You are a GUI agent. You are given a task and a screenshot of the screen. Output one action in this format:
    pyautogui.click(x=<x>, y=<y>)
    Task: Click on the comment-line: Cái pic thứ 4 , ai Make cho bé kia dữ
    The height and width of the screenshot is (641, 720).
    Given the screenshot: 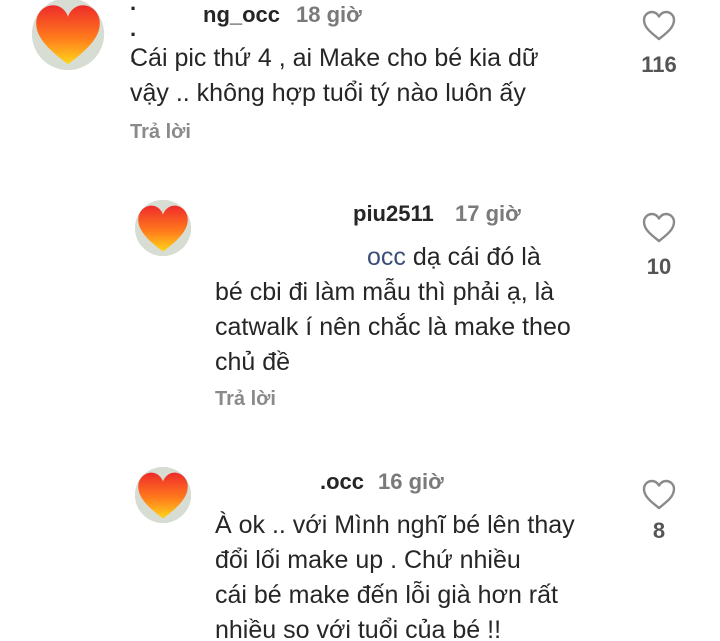 What is the action you would take?
    pyautogui.click(x=334, y=58)
    